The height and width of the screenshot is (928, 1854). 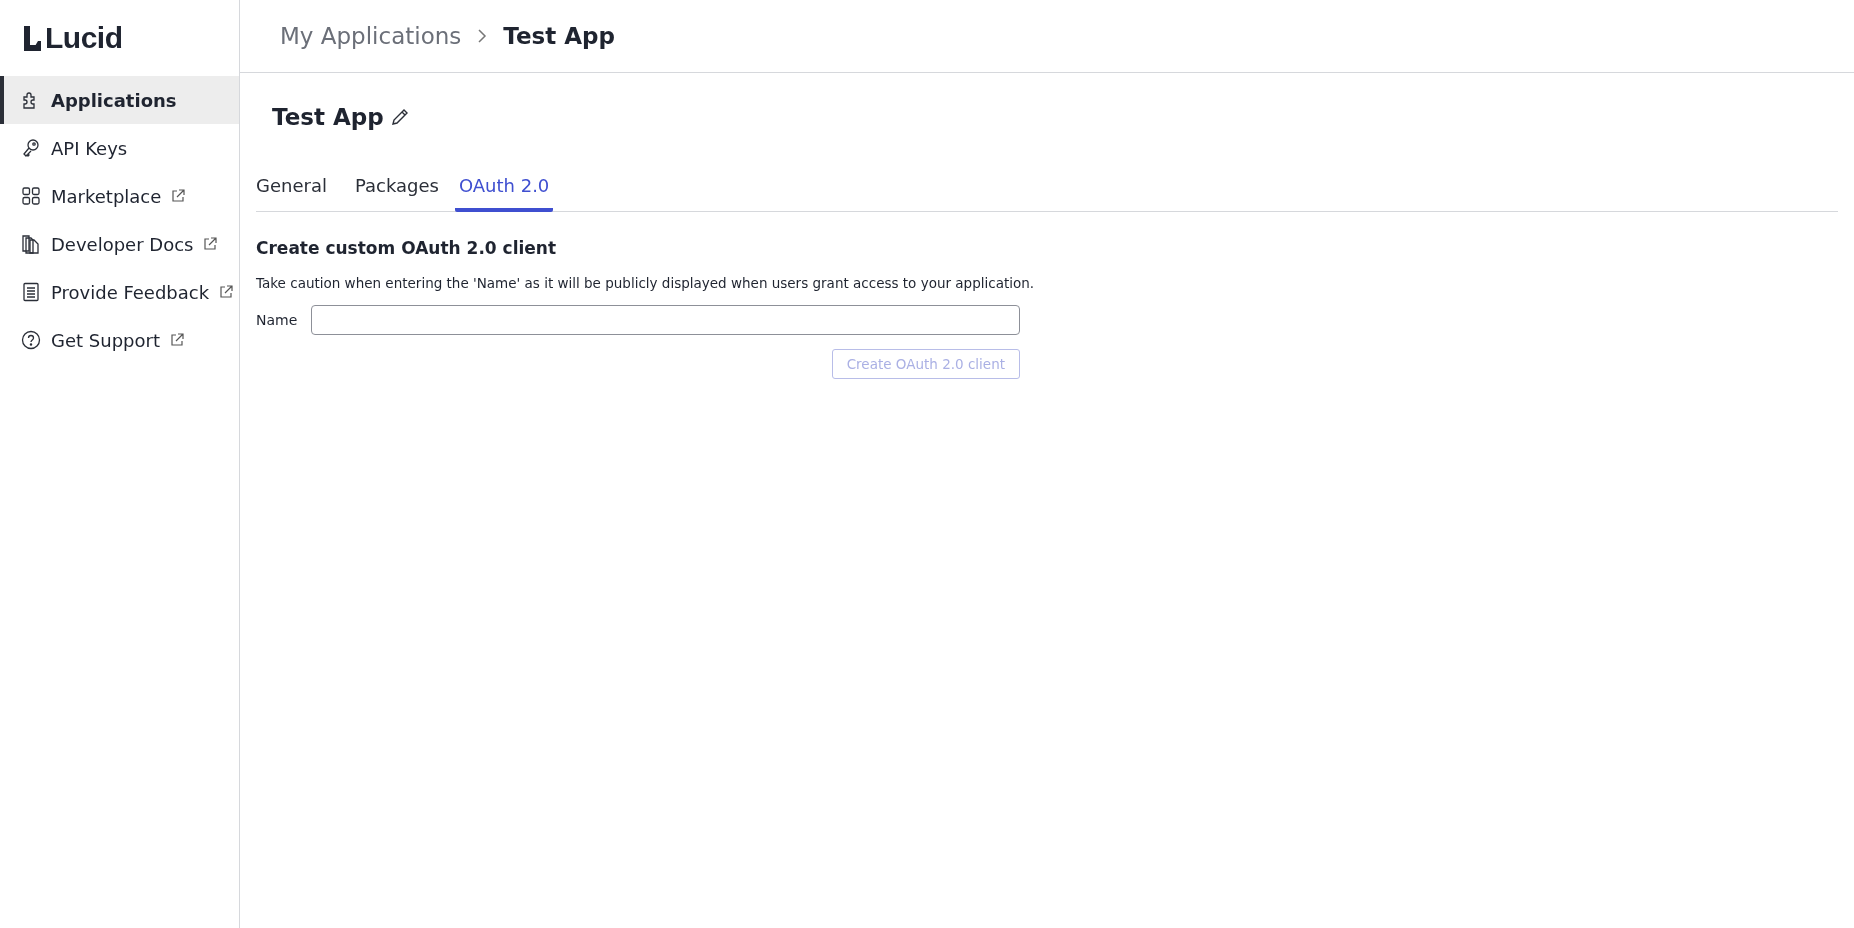 I want to click on caution-text: Take caution when entering the 'Name' as it will be publicly displayed when users grant access to your application., so click(x=645, y=283).